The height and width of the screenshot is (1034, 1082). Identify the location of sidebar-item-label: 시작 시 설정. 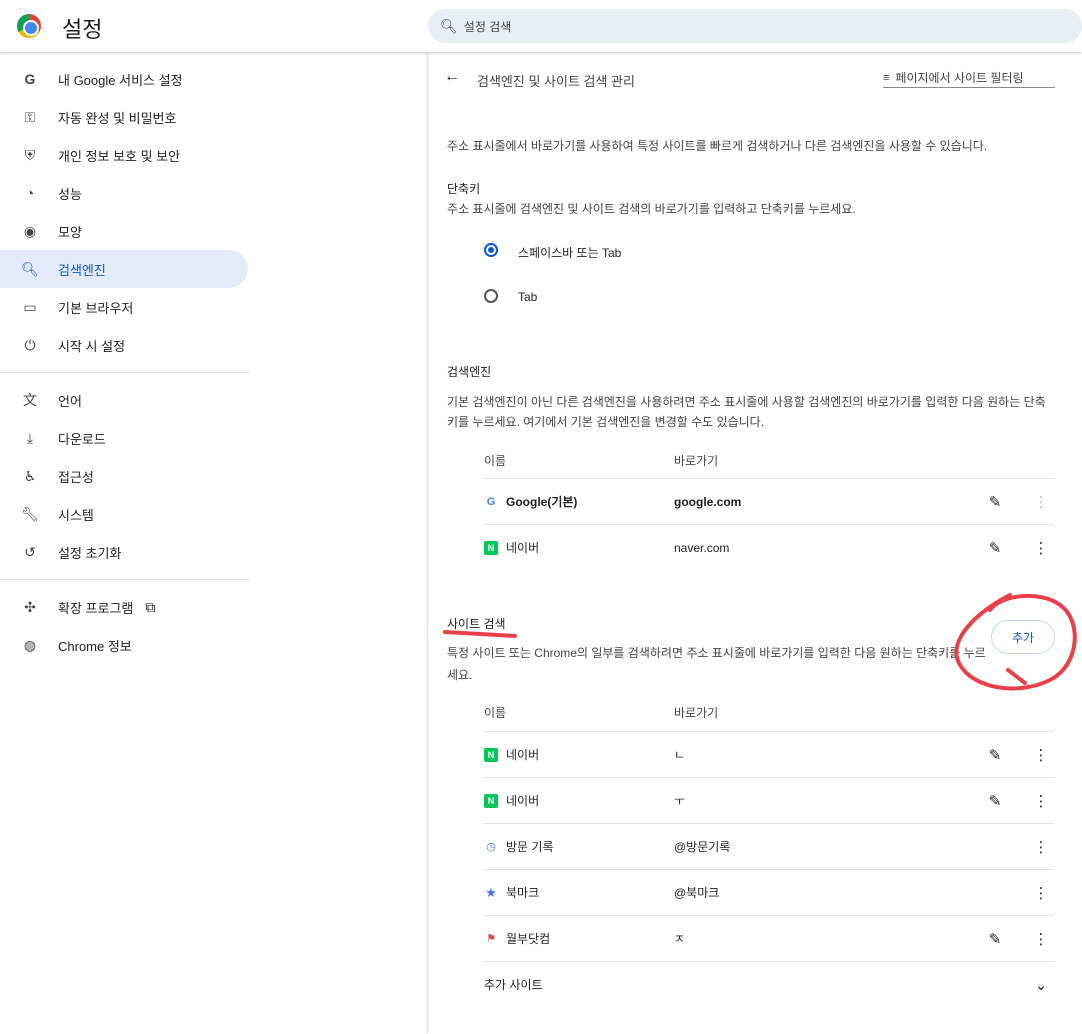
(92, 346).